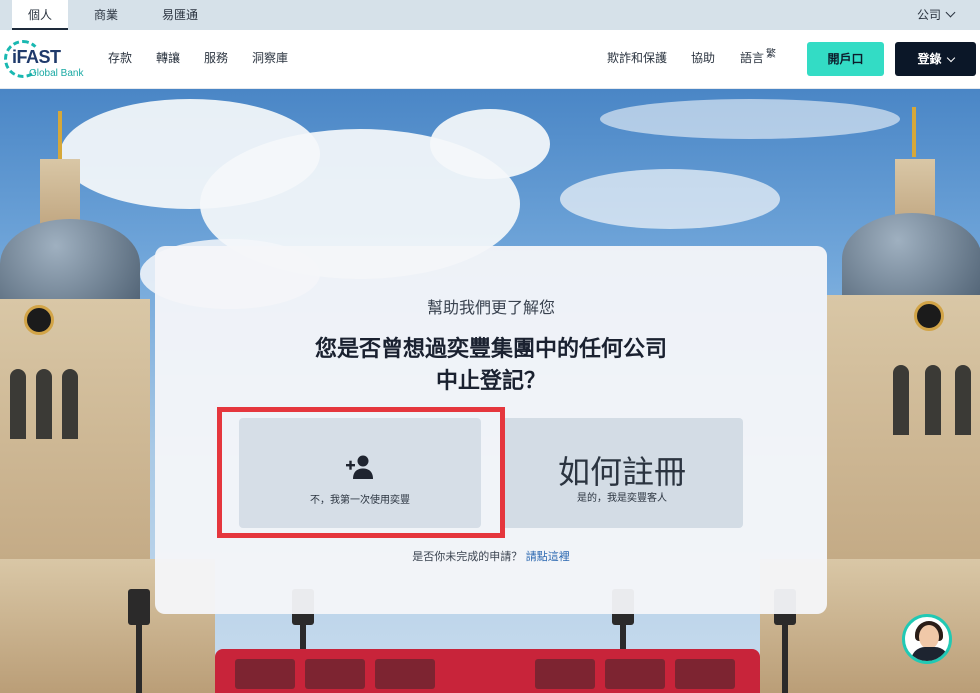 This screenshot has width=980, height=693. Describe the element at coordinates (637, 59) in the screenshot. I see `nav-fraud-protection: 欺詐和保護` at that location.